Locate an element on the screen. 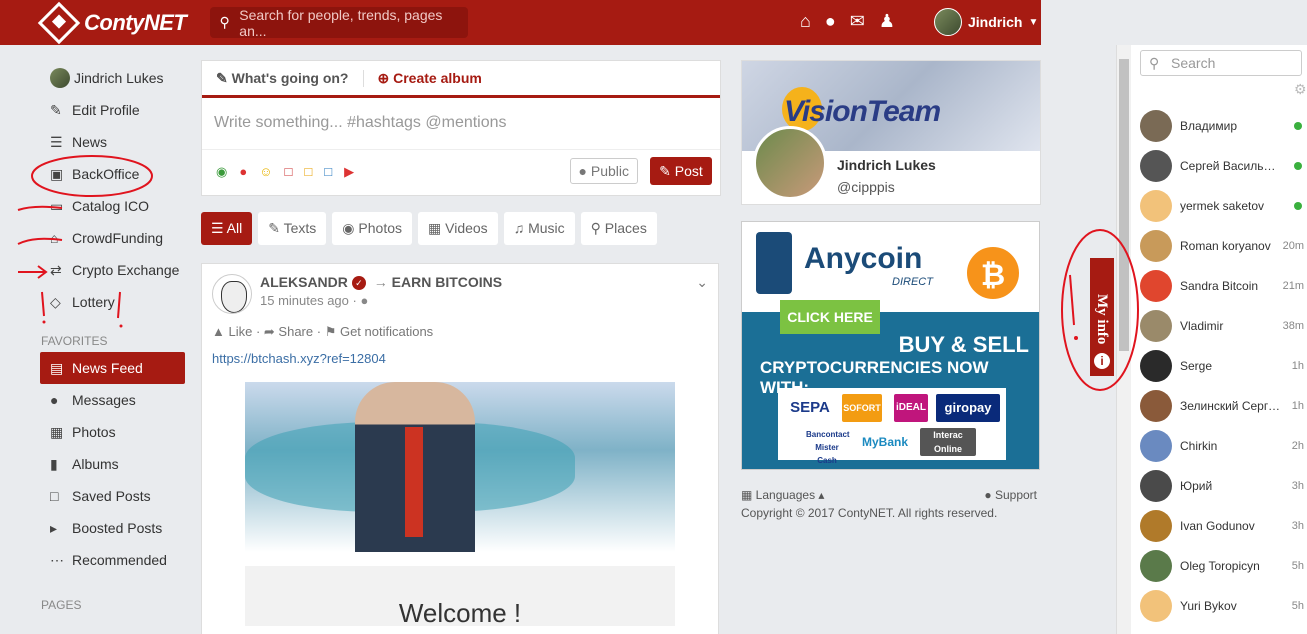 This screenshot has height=634, width=1307. page-scrollbar is located at coordinates (1123, 339).